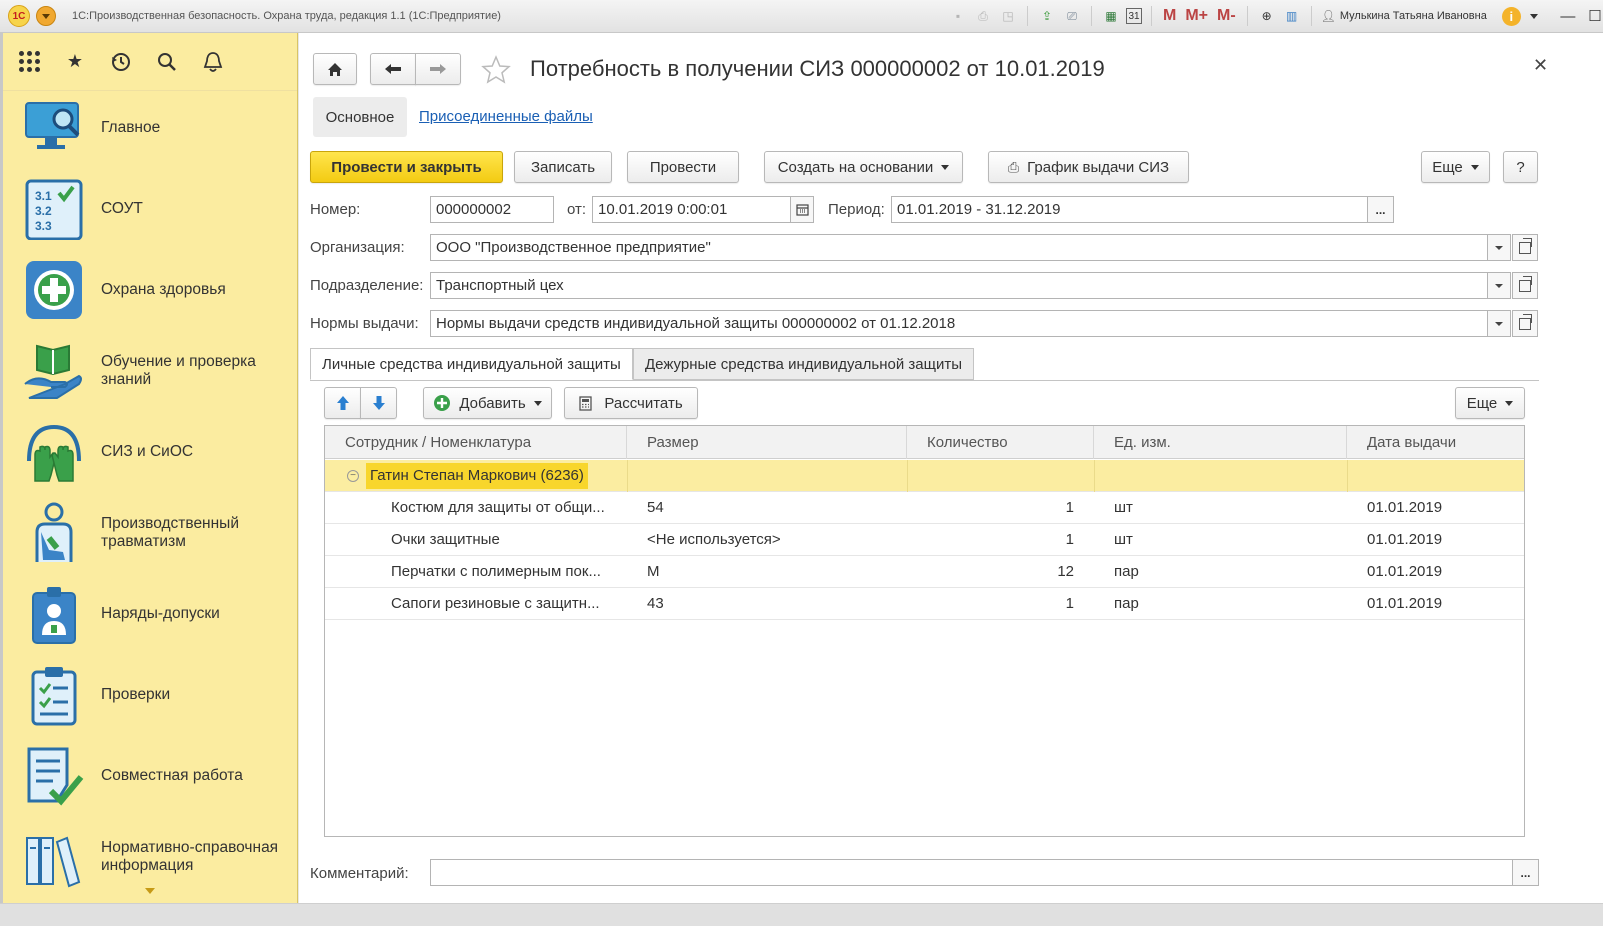 The image size is (1603, 926). I want to click on help-button: ?, so click(1520, 167).